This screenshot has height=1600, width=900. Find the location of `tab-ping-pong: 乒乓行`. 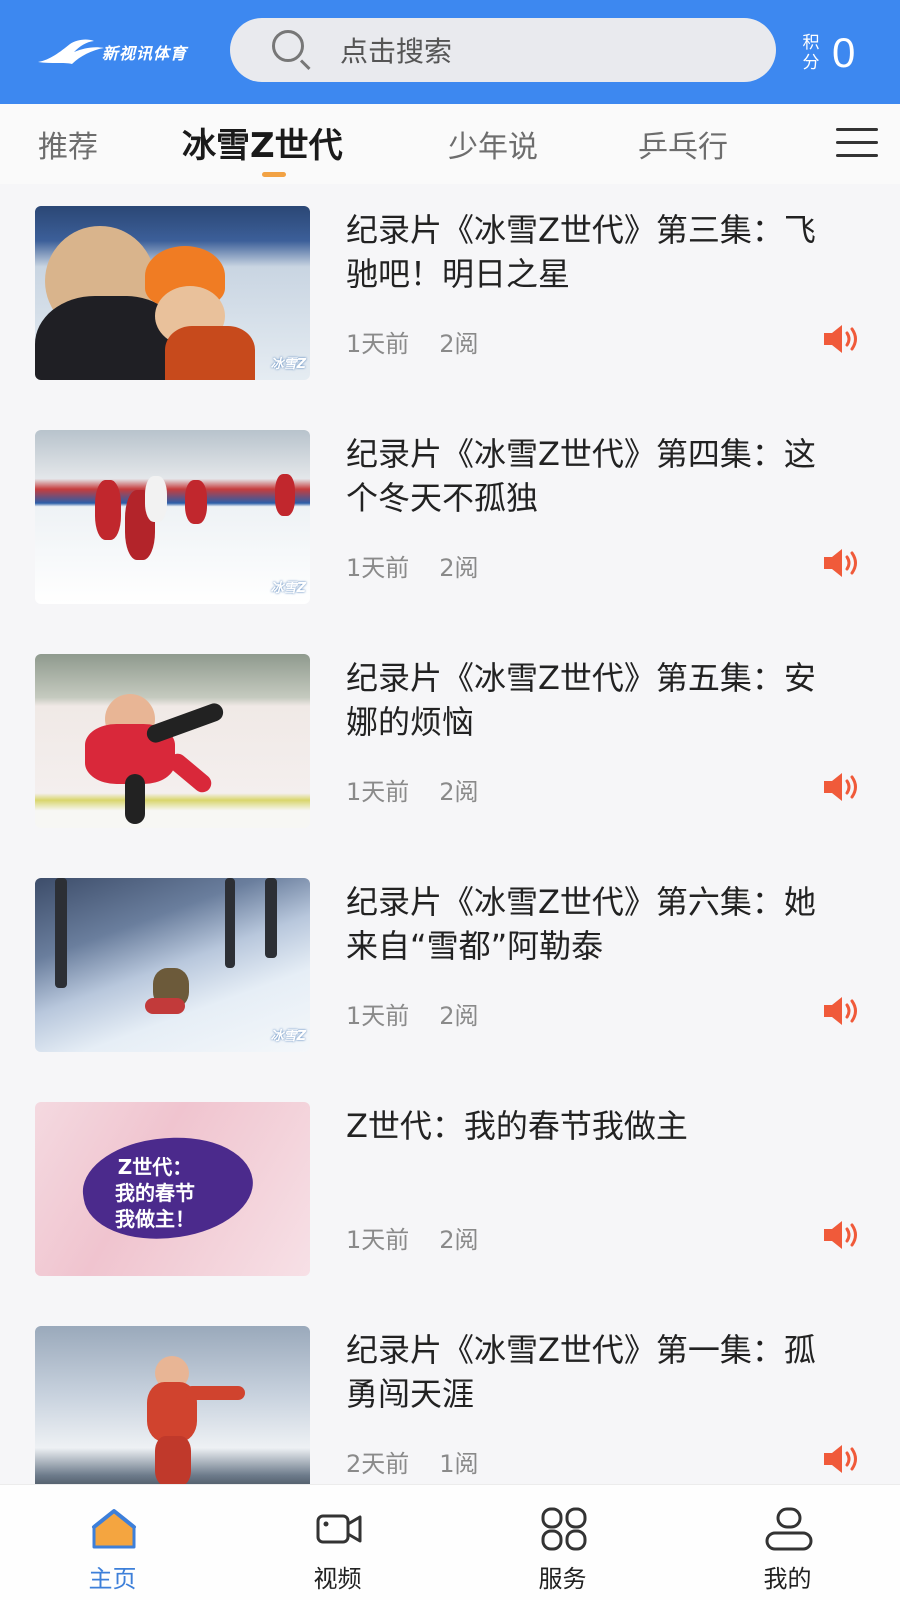

tab-ping-pong: 乒乓行 is located at coordinates (683, 144).